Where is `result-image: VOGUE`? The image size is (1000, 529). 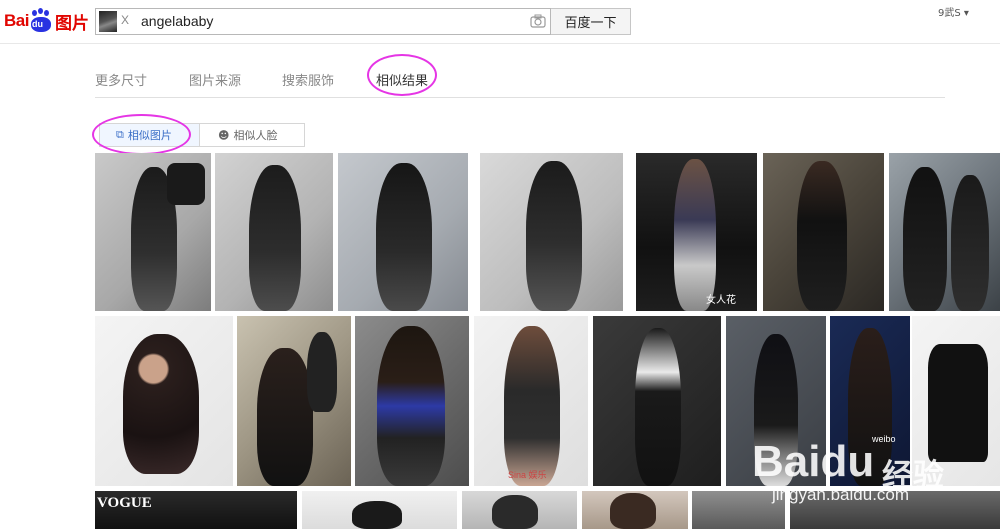 result-image: VOGUE is located at coordinates (196, 510).